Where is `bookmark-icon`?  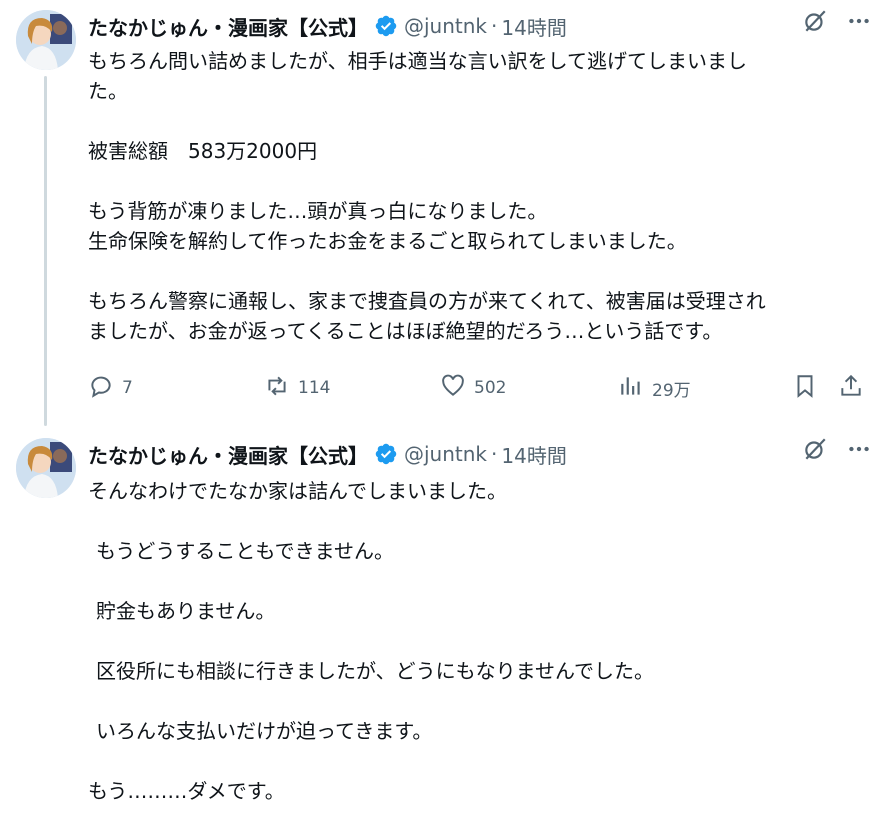
bookmark-icon is located at coordinates (805, 388).